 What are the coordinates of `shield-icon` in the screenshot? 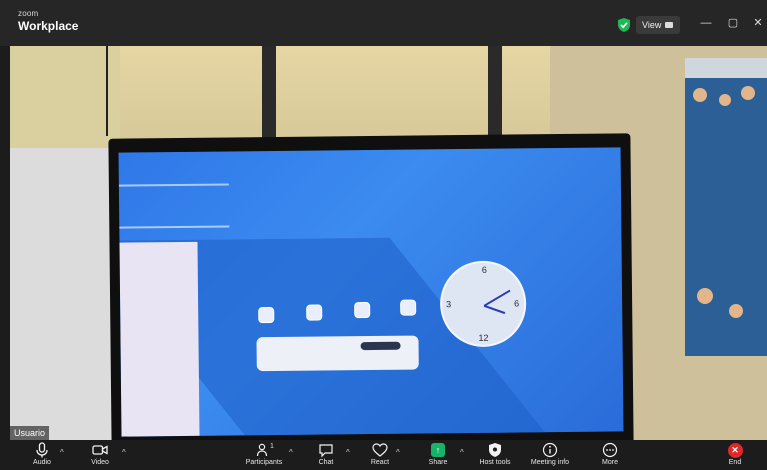 It's located at (495, 450).